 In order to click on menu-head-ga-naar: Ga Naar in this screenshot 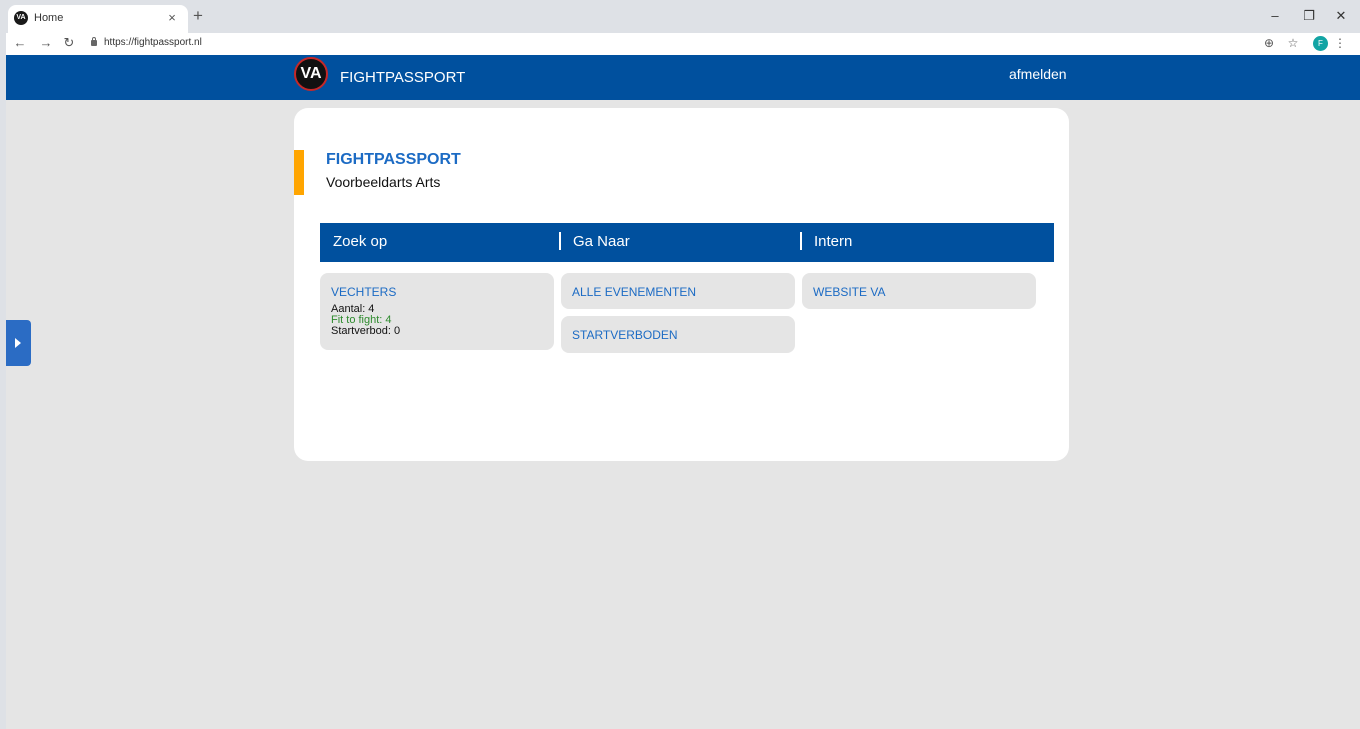, I will do `click(601, 241)`.